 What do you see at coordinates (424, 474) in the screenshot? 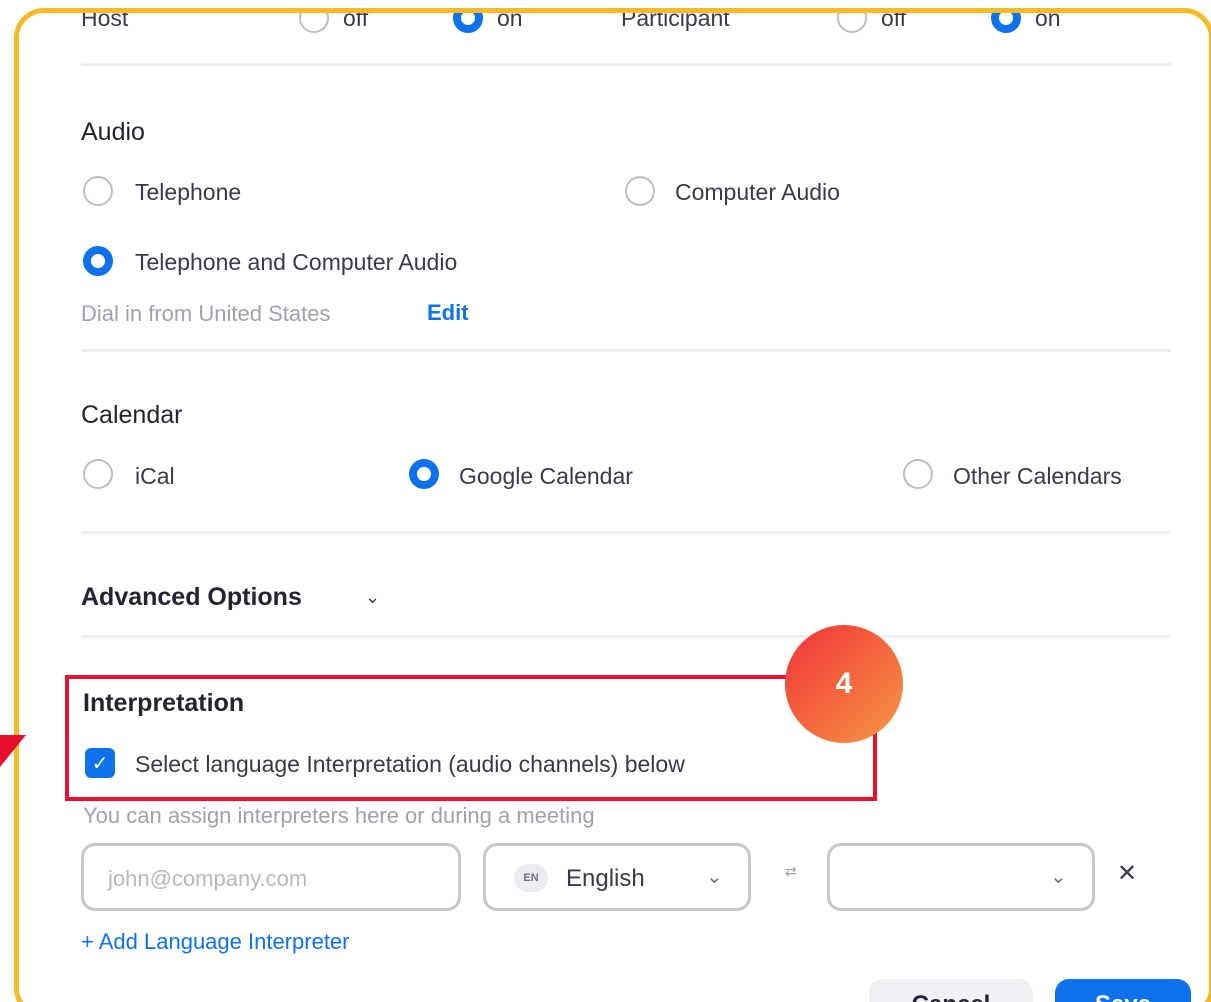
I see `calendar-google-radio` at bounding box center [424, 474].